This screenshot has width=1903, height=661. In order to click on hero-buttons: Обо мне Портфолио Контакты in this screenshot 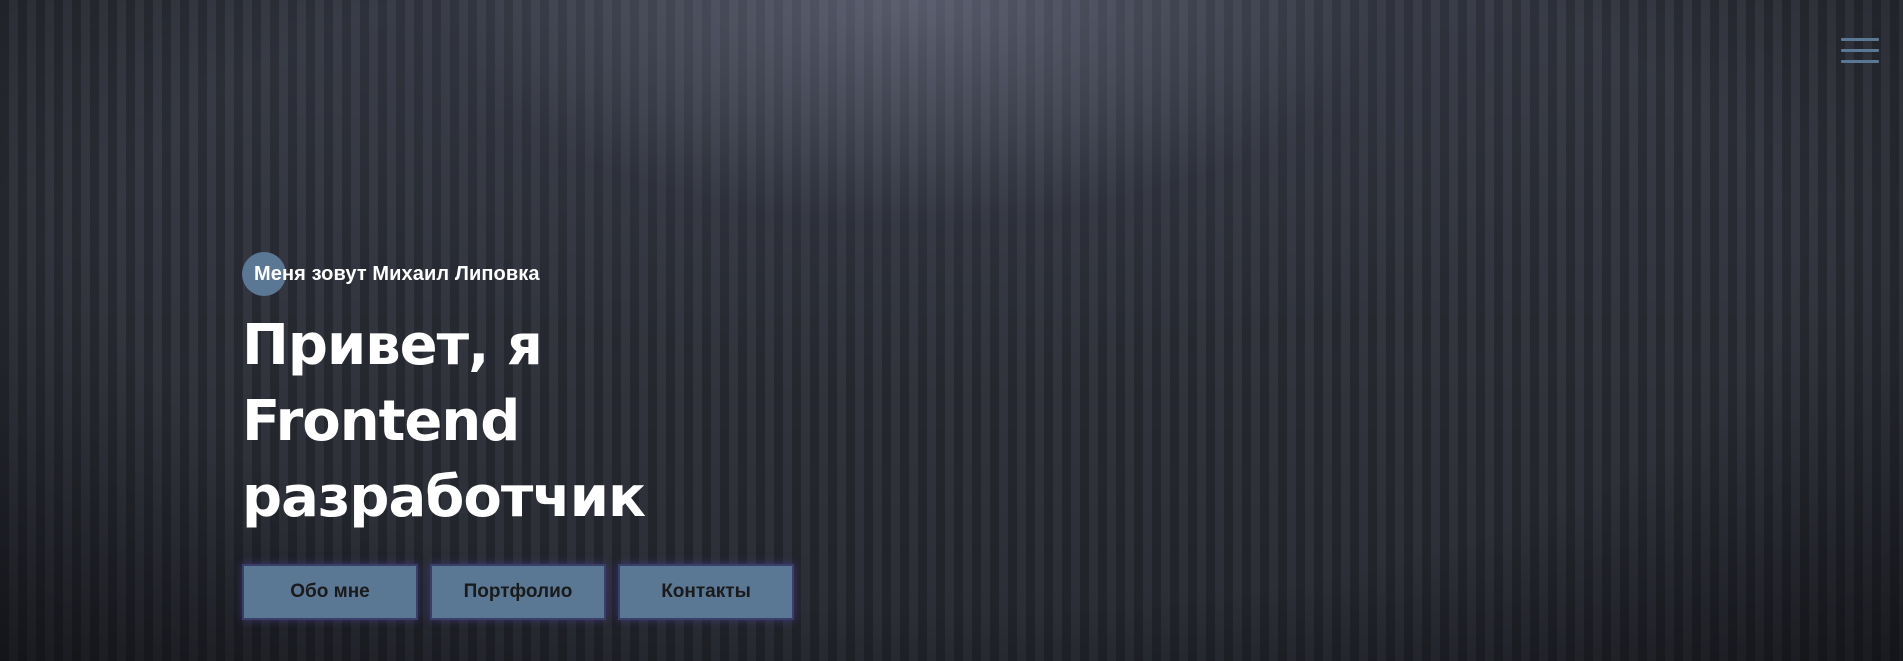, I will do `click(522, 592)`.